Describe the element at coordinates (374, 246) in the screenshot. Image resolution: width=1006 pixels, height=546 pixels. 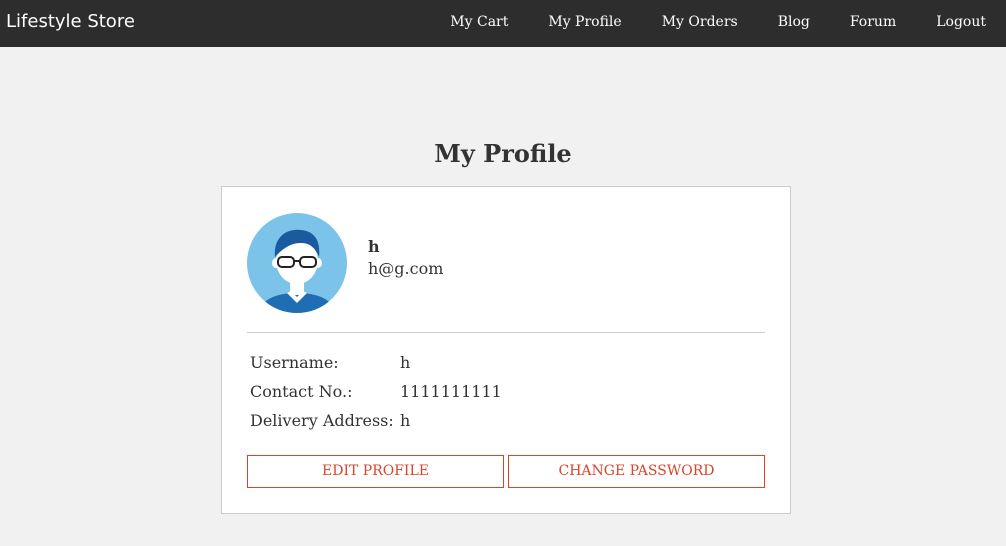
I see `profile-name: h` at that location.